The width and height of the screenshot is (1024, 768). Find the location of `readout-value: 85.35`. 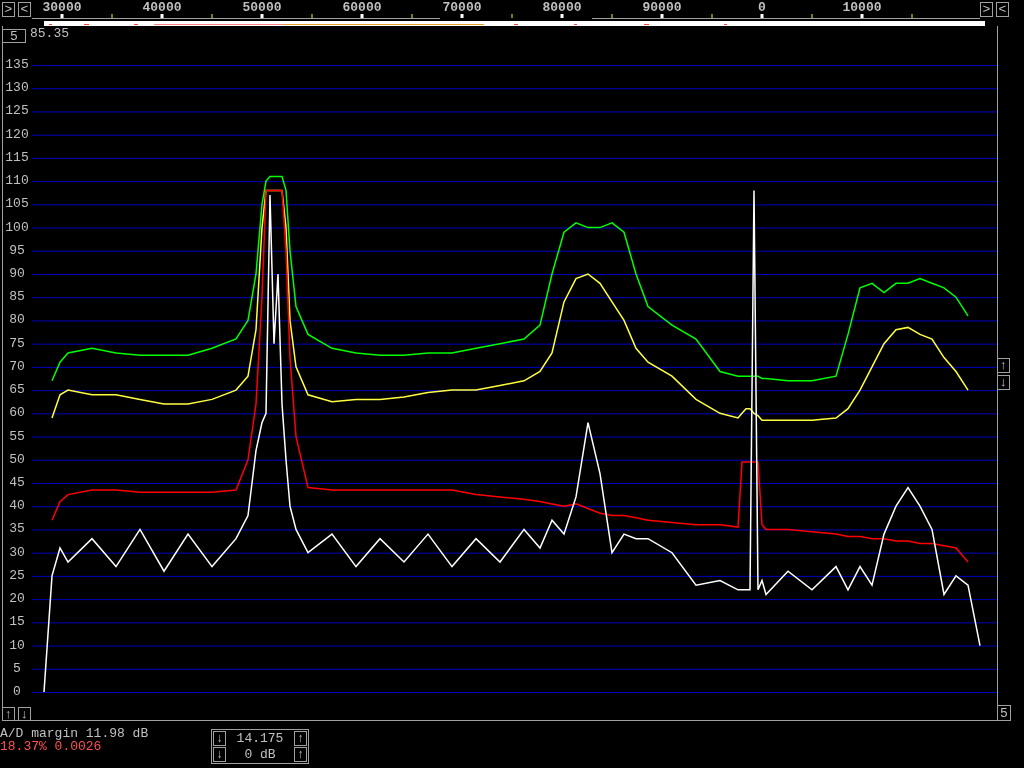

readout-value: 85.35 is located at coordinates (49, 33).